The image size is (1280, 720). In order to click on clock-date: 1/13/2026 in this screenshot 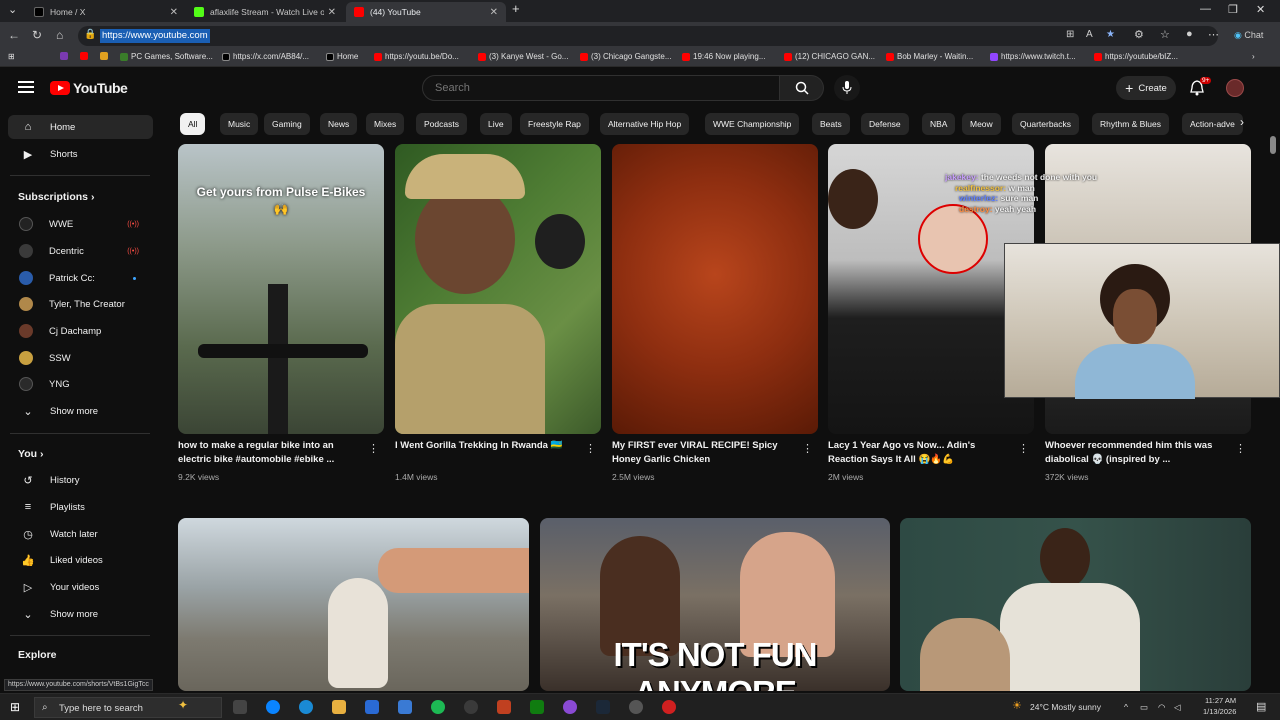, I will do `click(1219, 711)`.